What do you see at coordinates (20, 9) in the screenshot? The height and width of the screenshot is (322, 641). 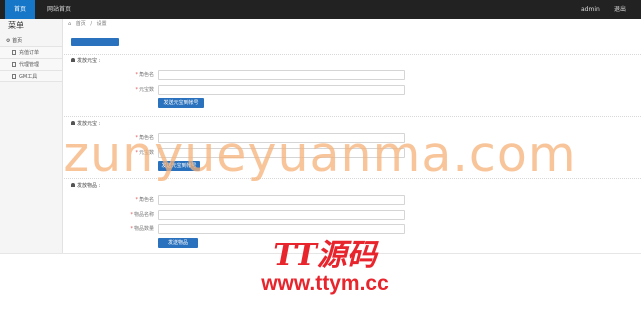 I see `nav-home-link: 首页` at bounding box center [20, 9].